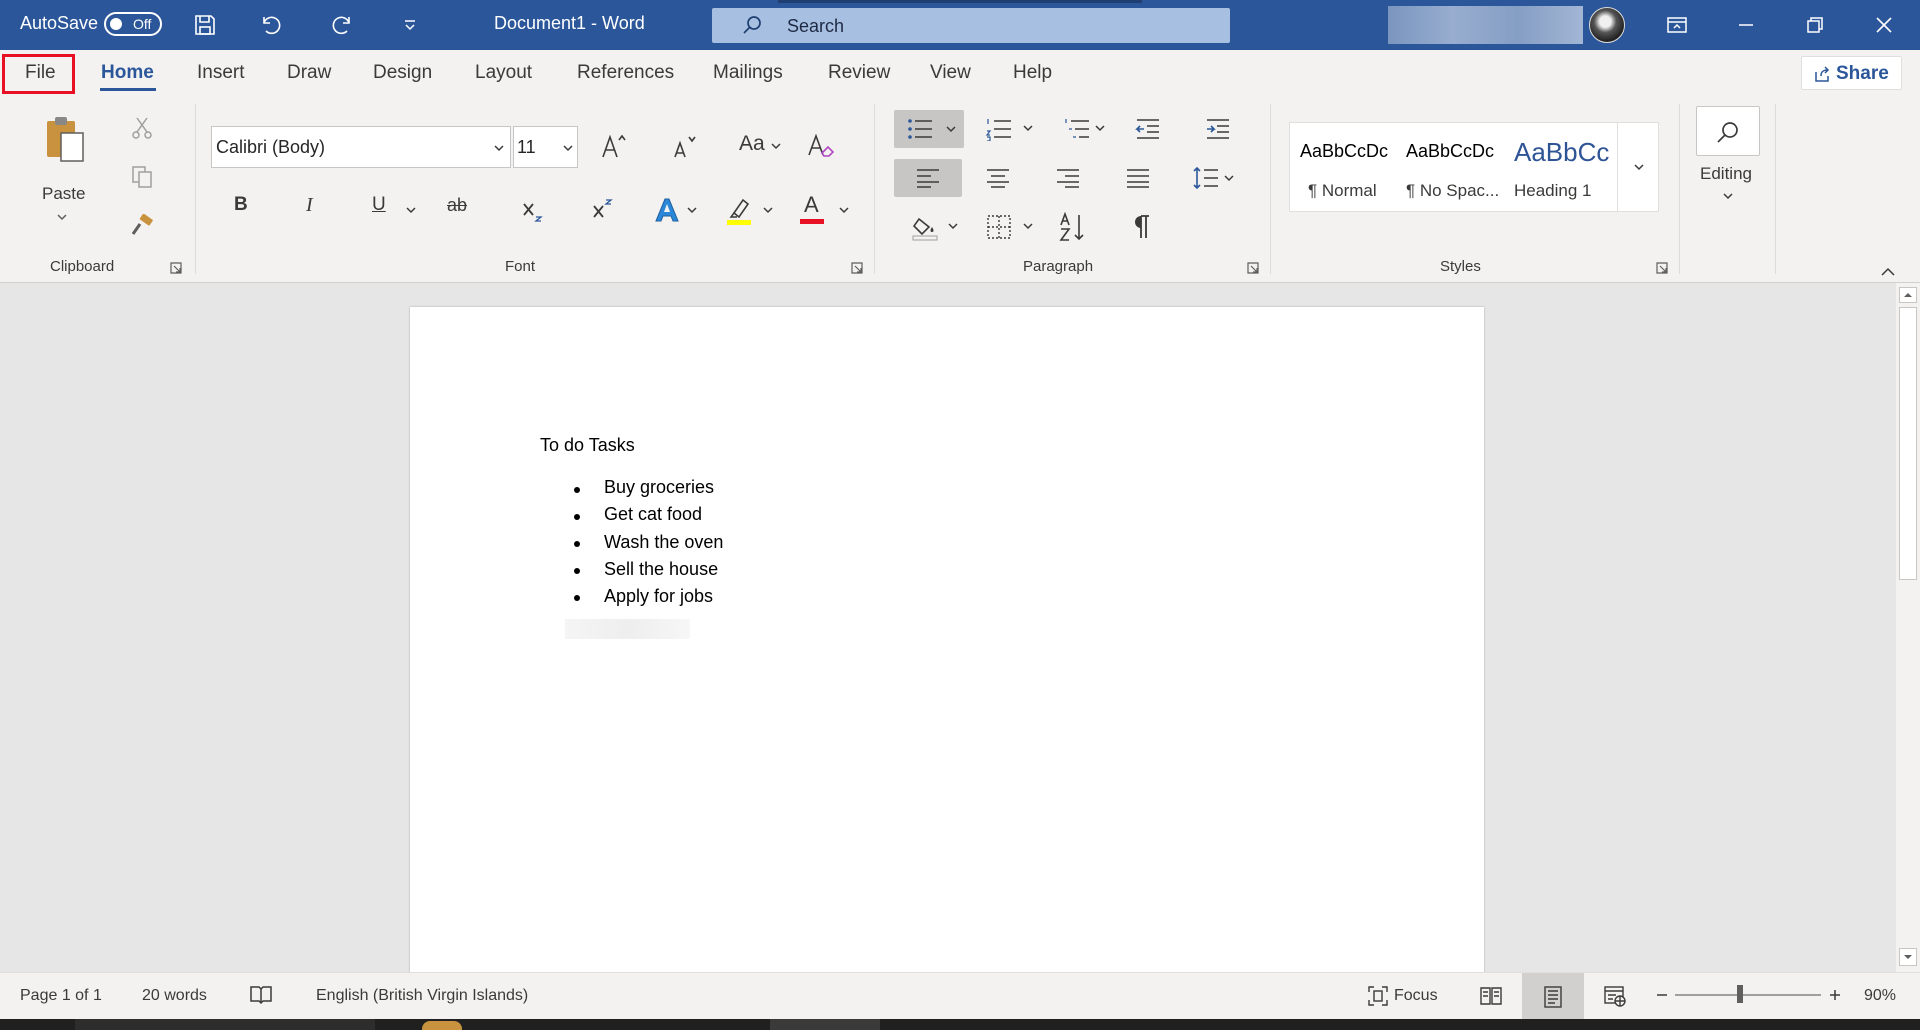 This screenshot has width=1920, height=1030. Describe the element at coordinates (1740, 994) in the screenshot. I see `zoom-slider-thumb` at that location.